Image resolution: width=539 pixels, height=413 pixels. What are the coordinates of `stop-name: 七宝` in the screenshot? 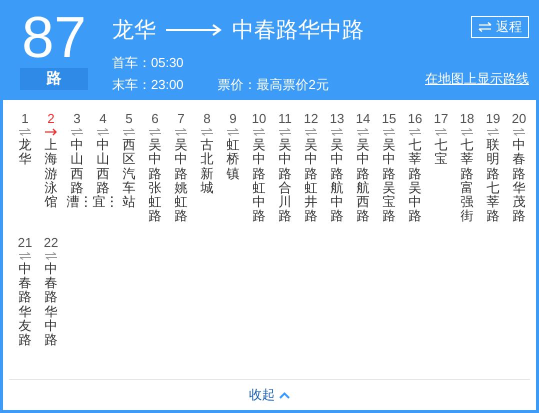 It's located at (440, 152).